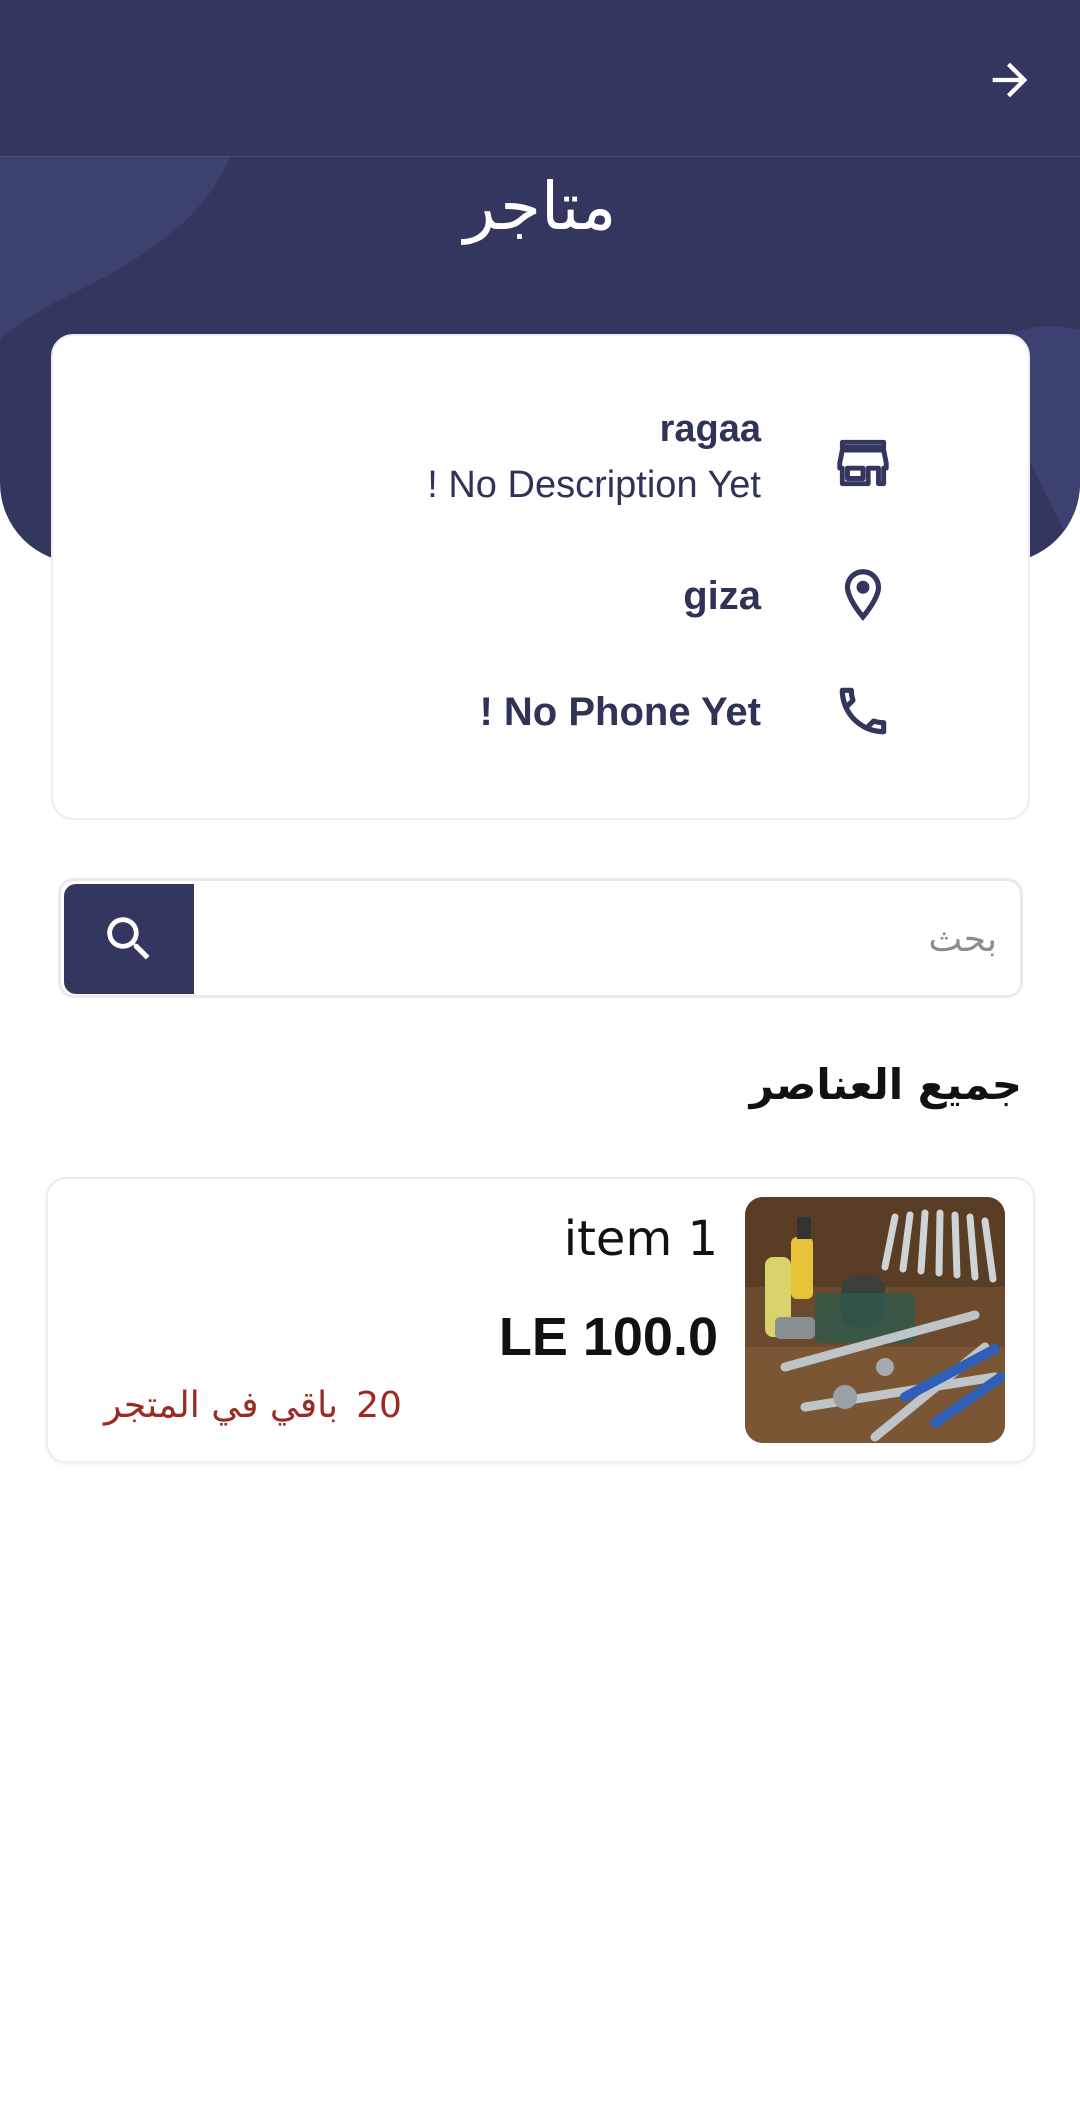  What do you see at coordinates (620, 712) in the screenshot?
I see `store-phone: ! No Phone Yet` at bounding box center [620, 712].